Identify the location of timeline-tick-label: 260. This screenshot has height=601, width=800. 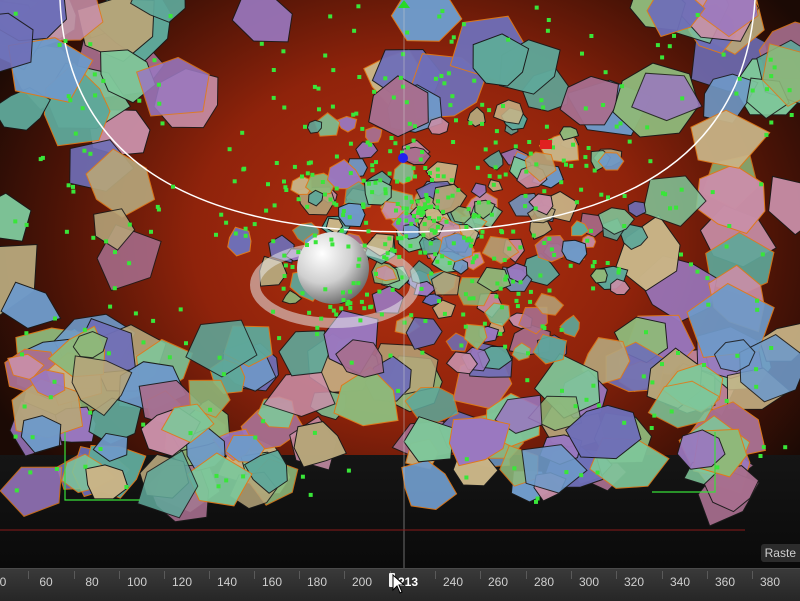
(498, 582).